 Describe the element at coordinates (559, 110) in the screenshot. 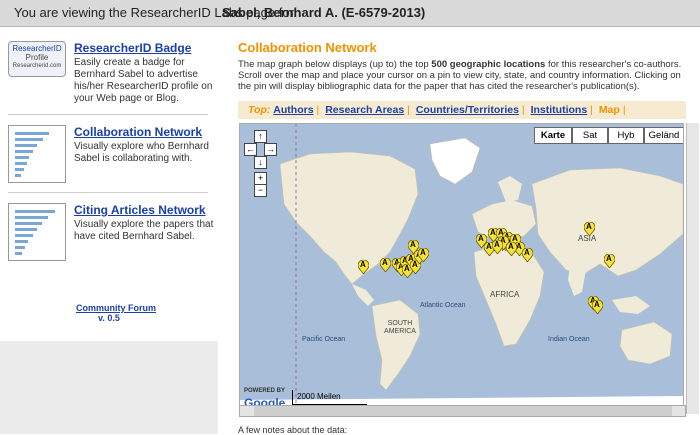

I see `nav-institutions: Institutions` at that location.